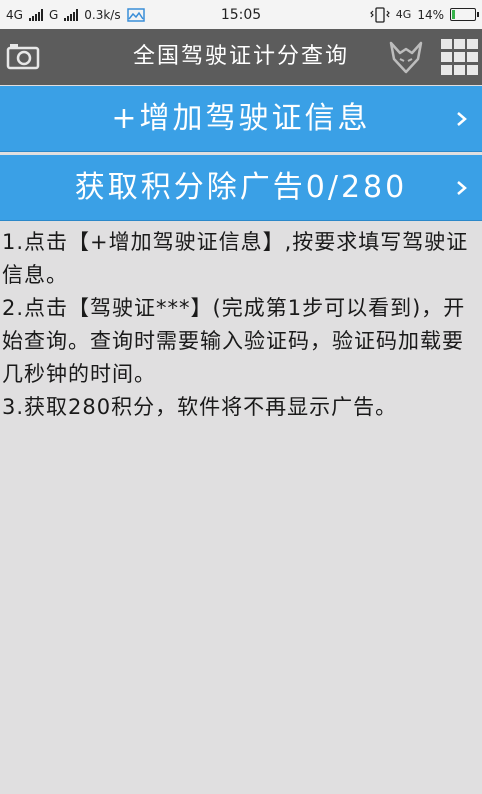 The image size is (482, 794). Describe the element at coordinates (464, 14) in the screenshot. I see `battery-icon` at that location.